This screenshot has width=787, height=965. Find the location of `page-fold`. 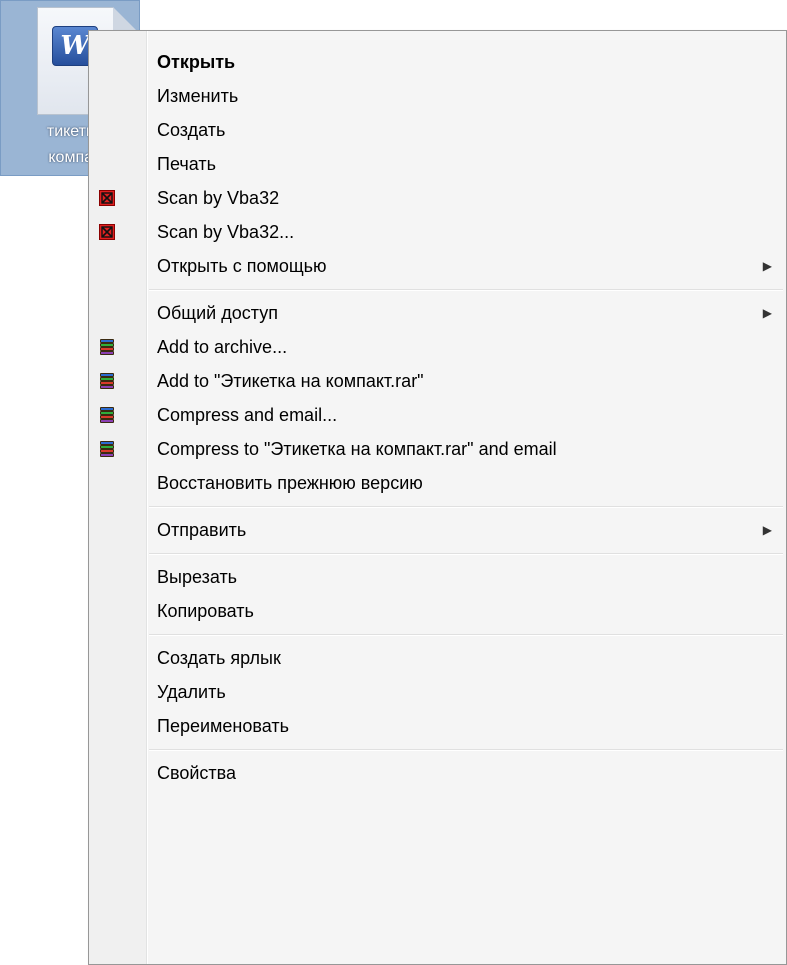

page-fold is located at coordinates (125, 19).